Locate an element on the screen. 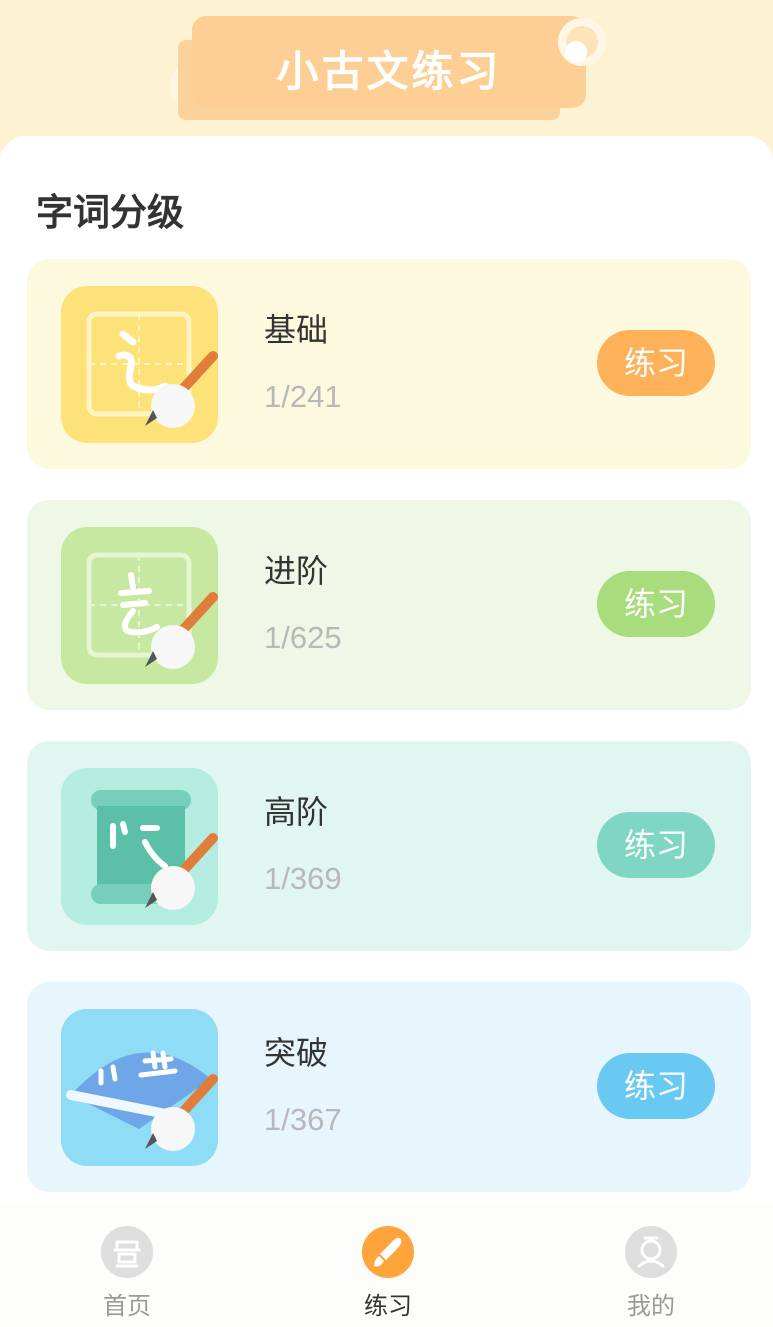 This screenshot has height=1327, width=773. level-name: 进阶 is located at coordinates (296, 571).